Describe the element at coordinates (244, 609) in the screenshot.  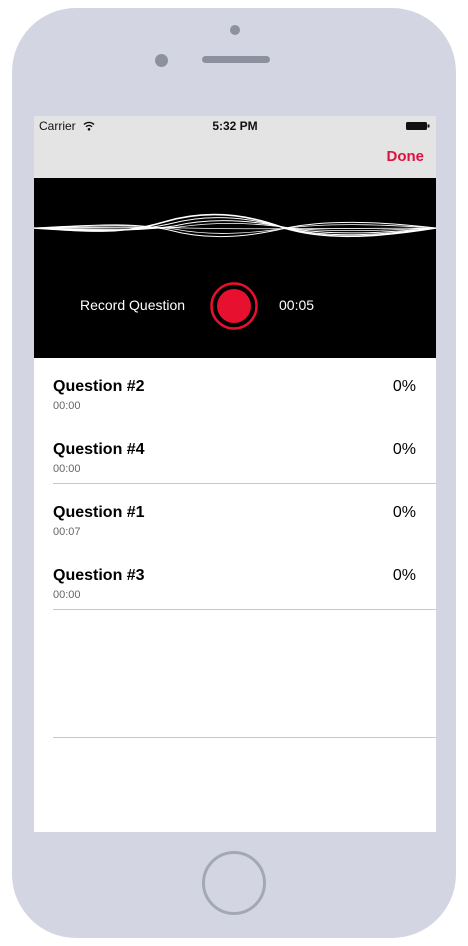
I see `row-divider` at that location.